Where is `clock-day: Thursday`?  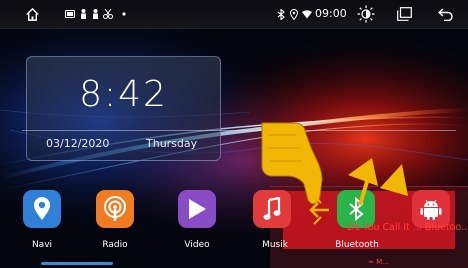
clock-day: Thursday is located at coordinates (172, 143).